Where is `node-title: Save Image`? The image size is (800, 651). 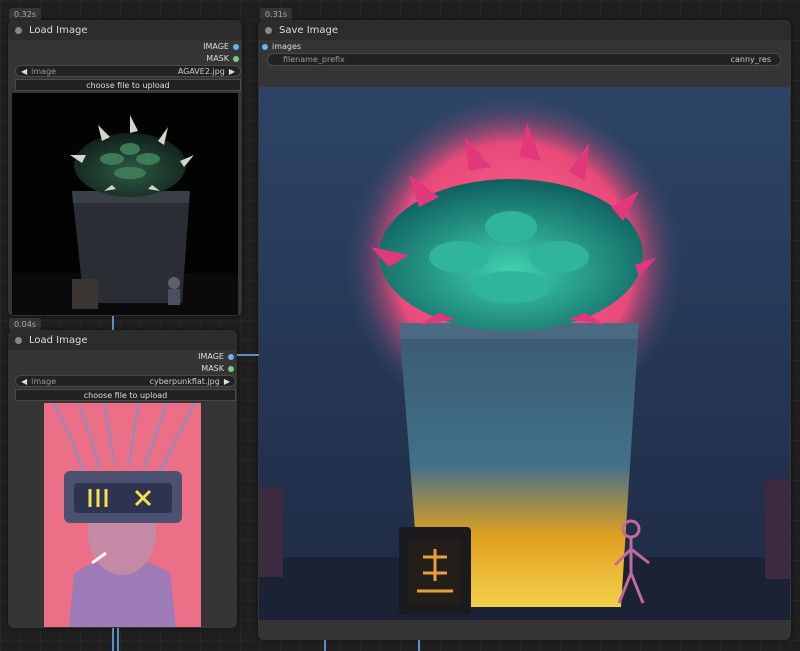
node-title: Save Image is located at coordinates (309, 30).